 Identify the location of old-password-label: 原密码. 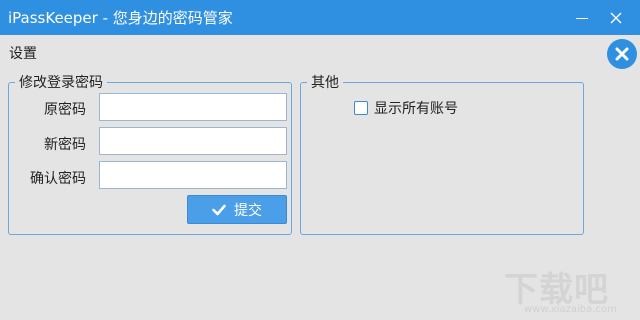
(65, 110).